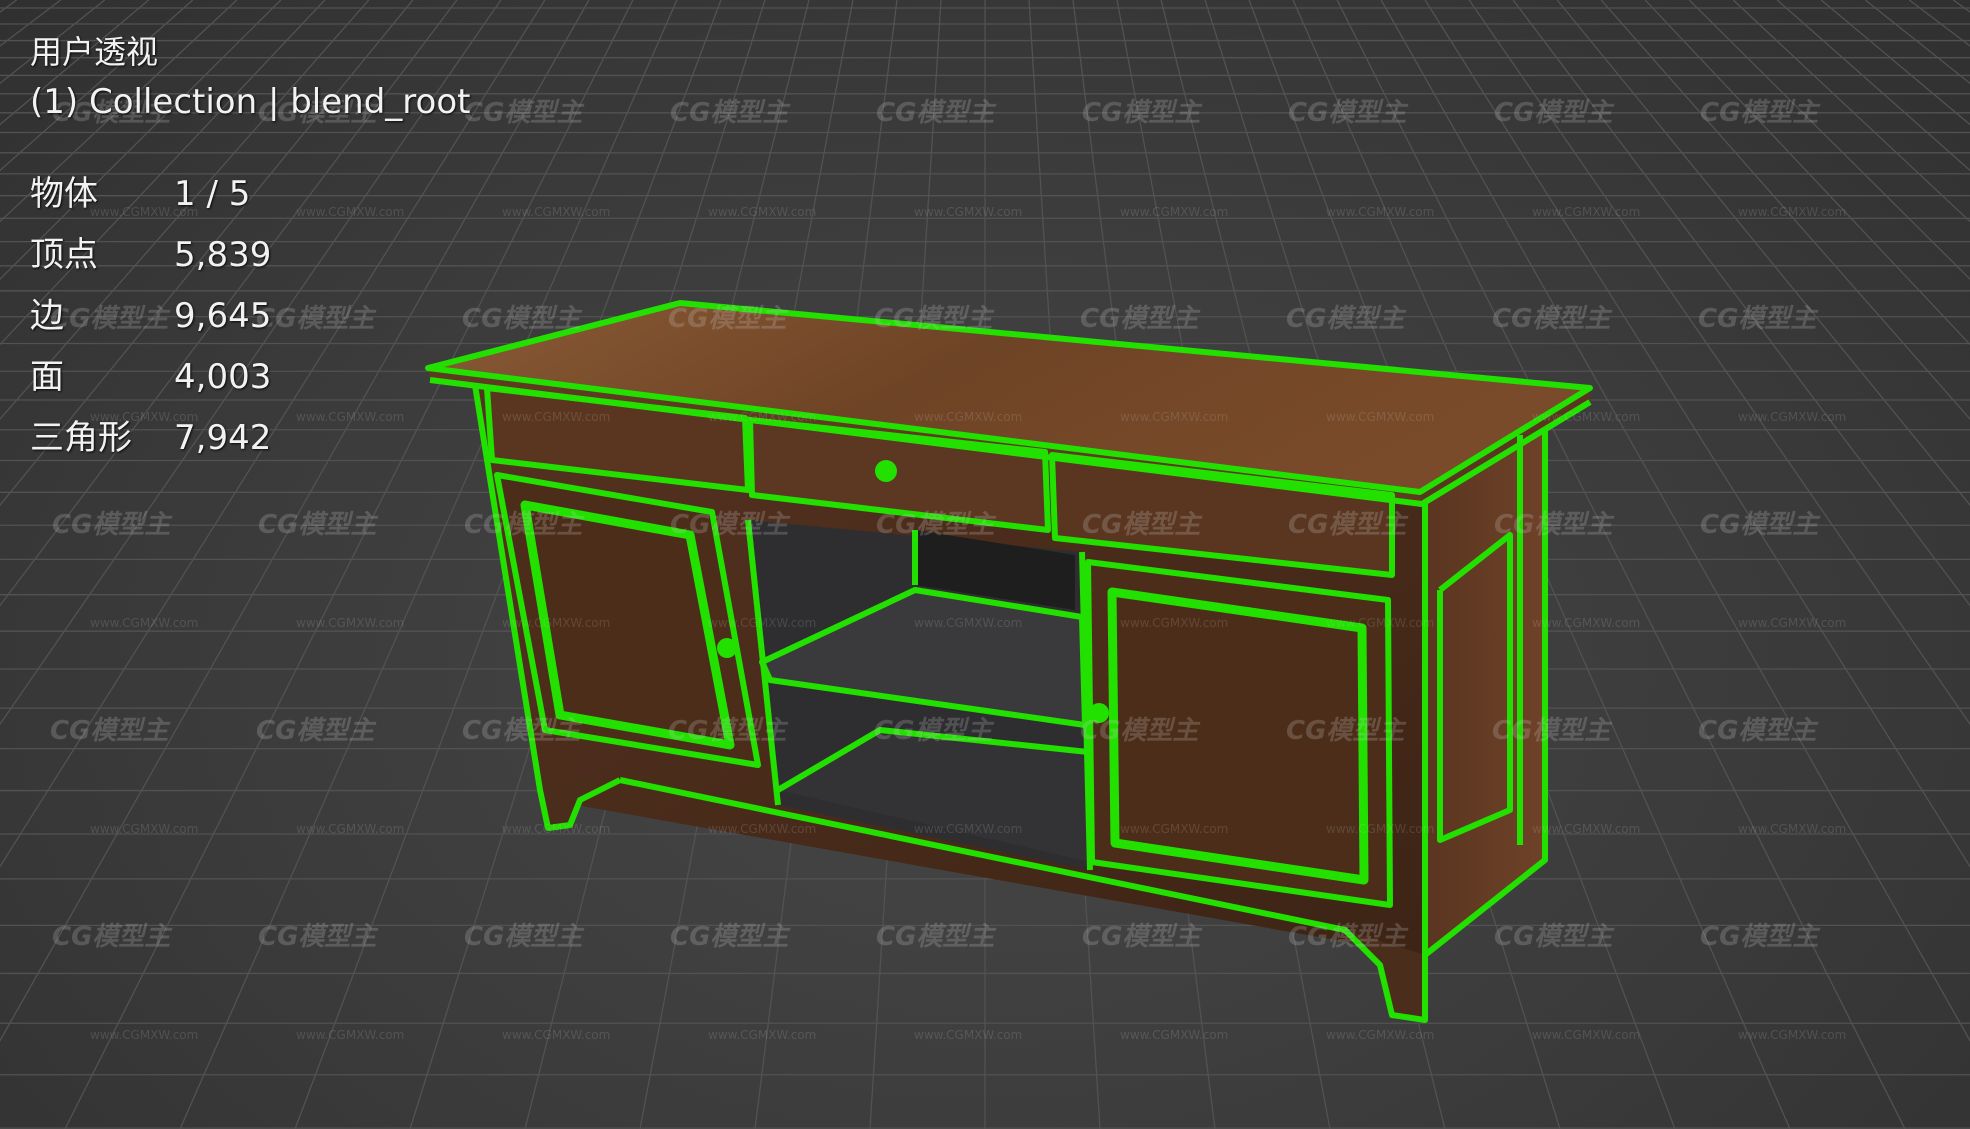 The width and height of the screenshot is (1970, 1129). Describe the element at coordinates (223, 255) in the screenshot. I see `stat-value: 5,839` at that location.